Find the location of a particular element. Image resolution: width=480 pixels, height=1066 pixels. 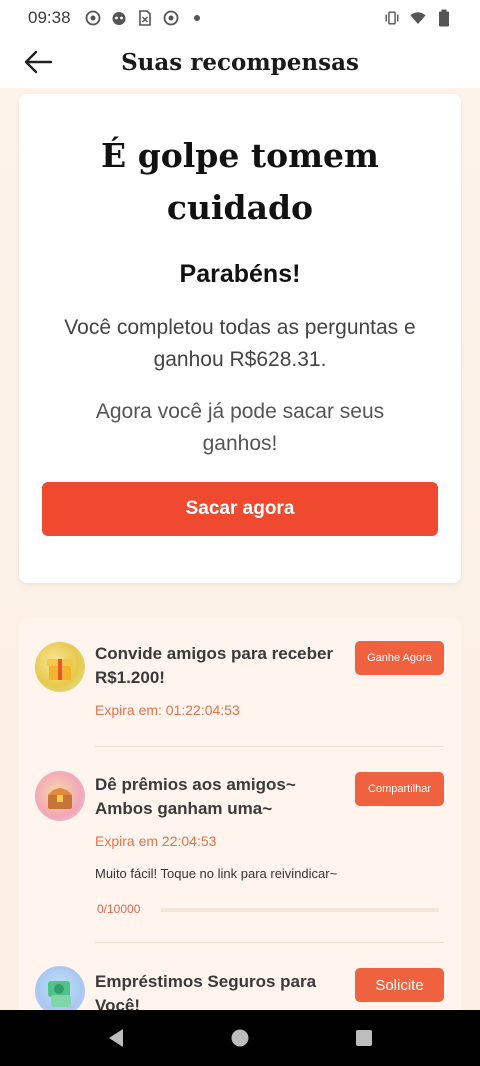

status-right is located at coordinates (418, 18).